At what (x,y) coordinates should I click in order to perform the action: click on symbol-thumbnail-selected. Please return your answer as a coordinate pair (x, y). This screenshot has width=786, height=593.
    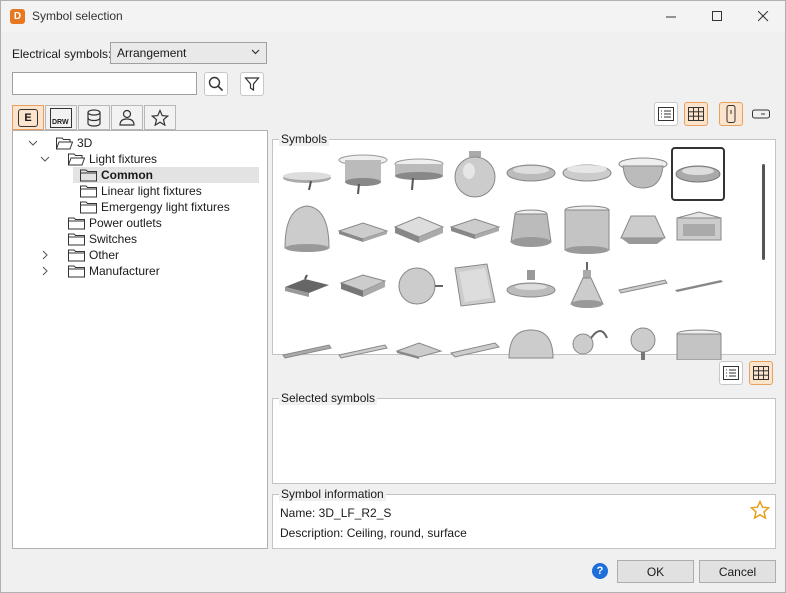
    Looking at the image, I should click on (698, 174).